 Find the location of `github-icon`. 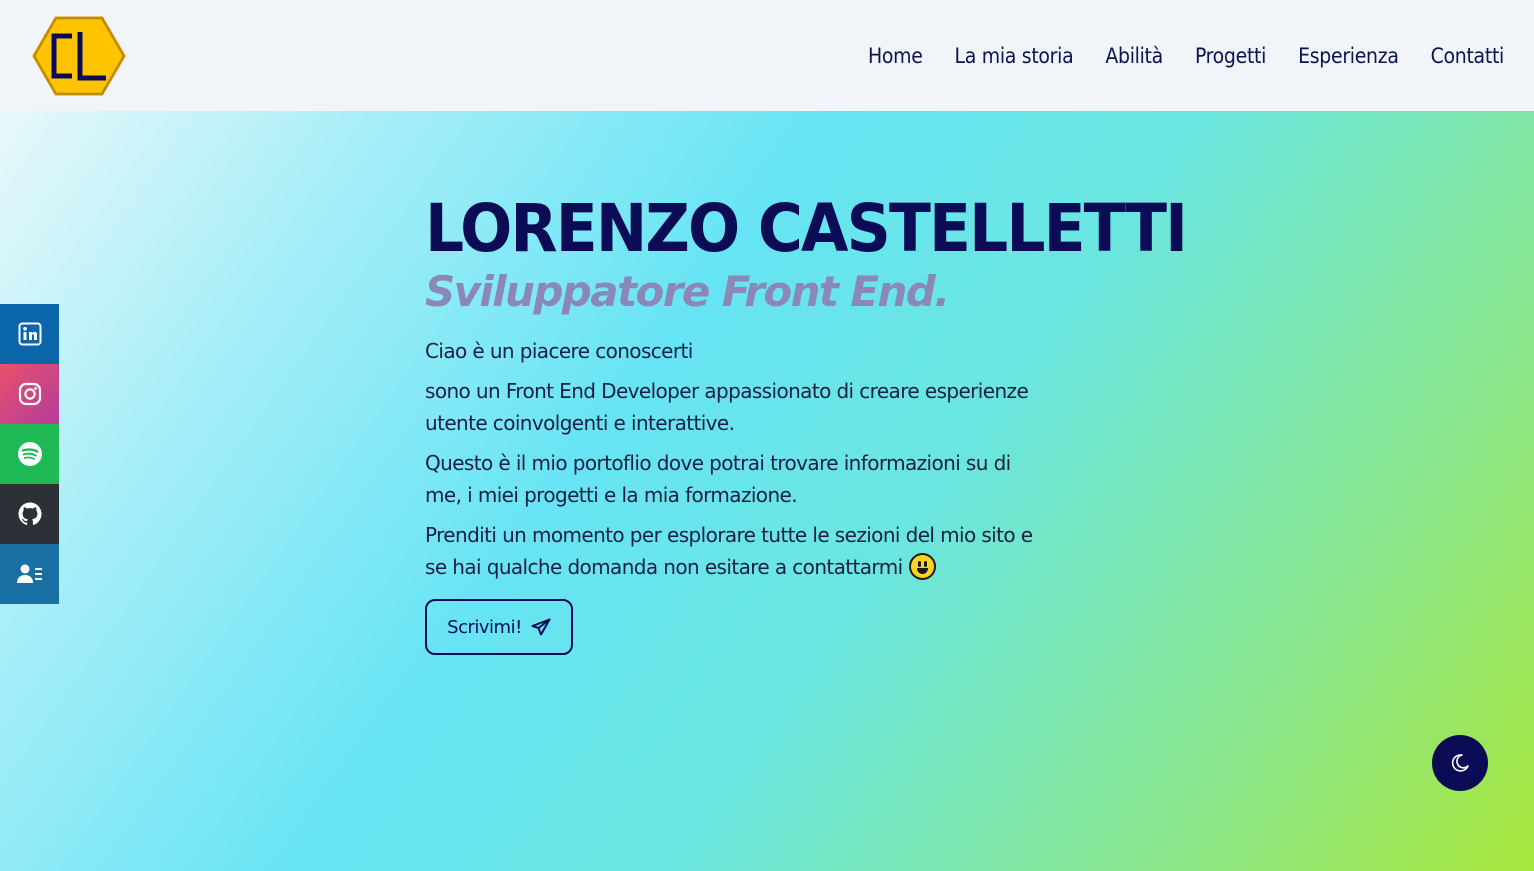

github-icon is located at coordinates (29, 513).